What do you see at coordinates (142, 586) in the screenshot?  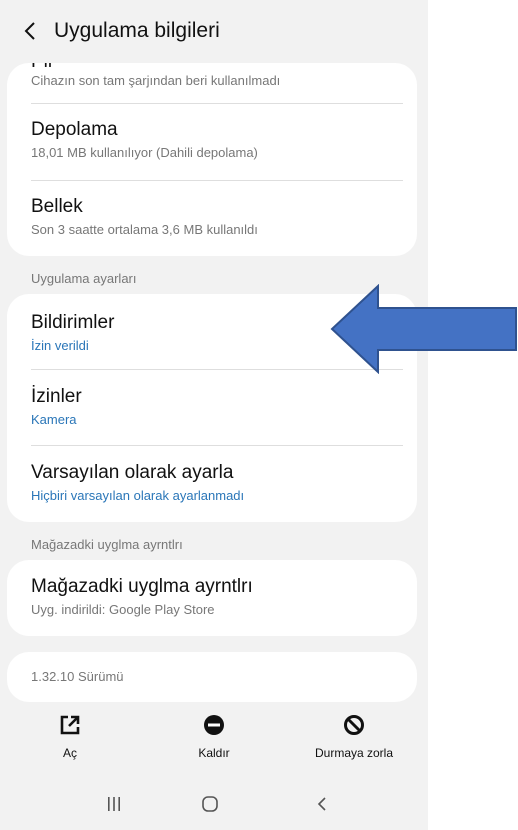 I see `store-details-title: Mağazadki uyglma ayrntlrı` at bounding box center [142, 586].